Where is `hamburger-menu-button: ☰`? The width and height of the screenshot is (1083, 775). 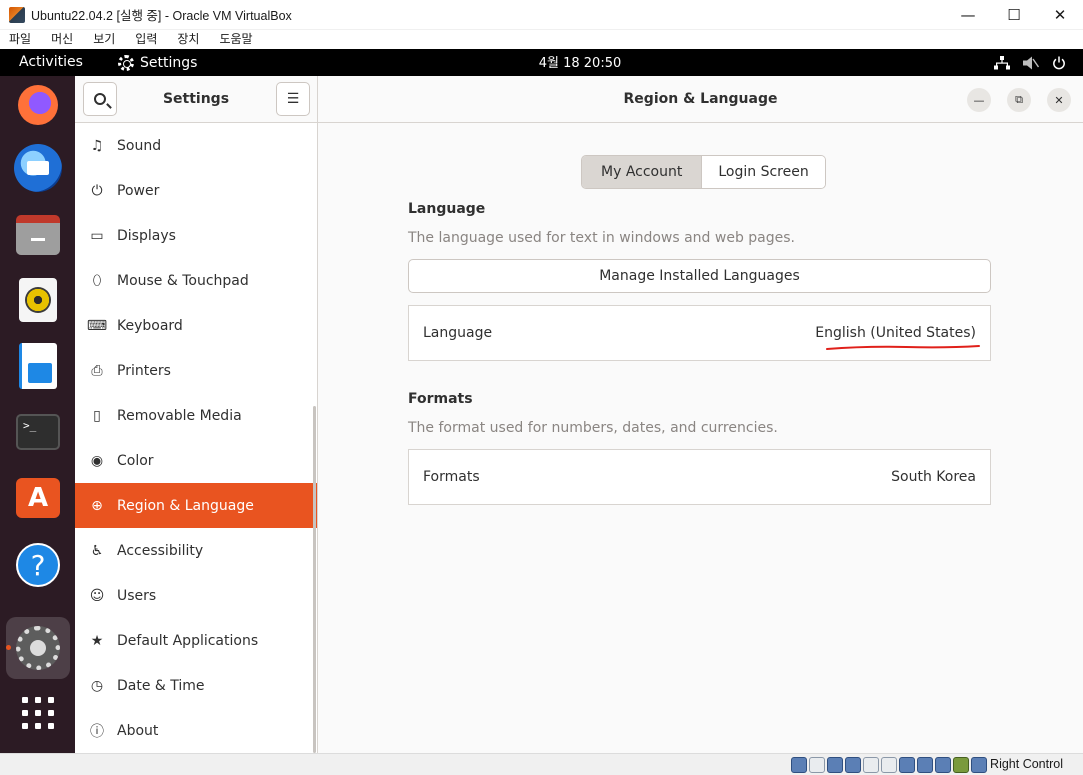 hamburger-menu-button: ☰ is located at coordinates (293, 99).